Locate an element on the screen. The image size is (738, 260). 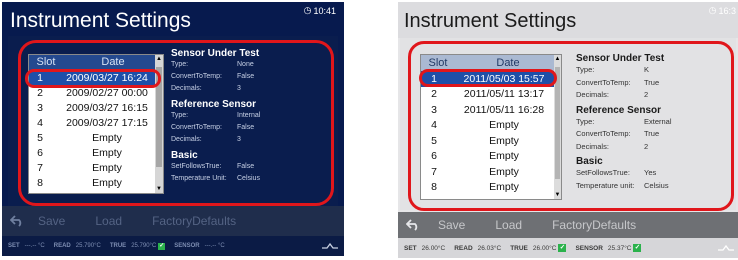
true-value: 25.790°C is located at coordinates (144, 246).